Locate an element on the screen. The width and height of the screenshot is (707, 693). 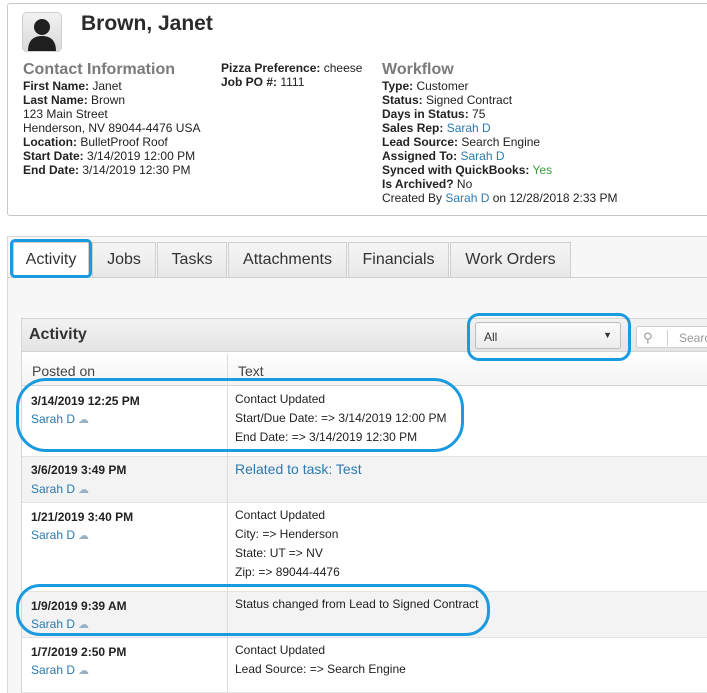
activity-line: City: => Henderson is located at coordinates (287, 534).